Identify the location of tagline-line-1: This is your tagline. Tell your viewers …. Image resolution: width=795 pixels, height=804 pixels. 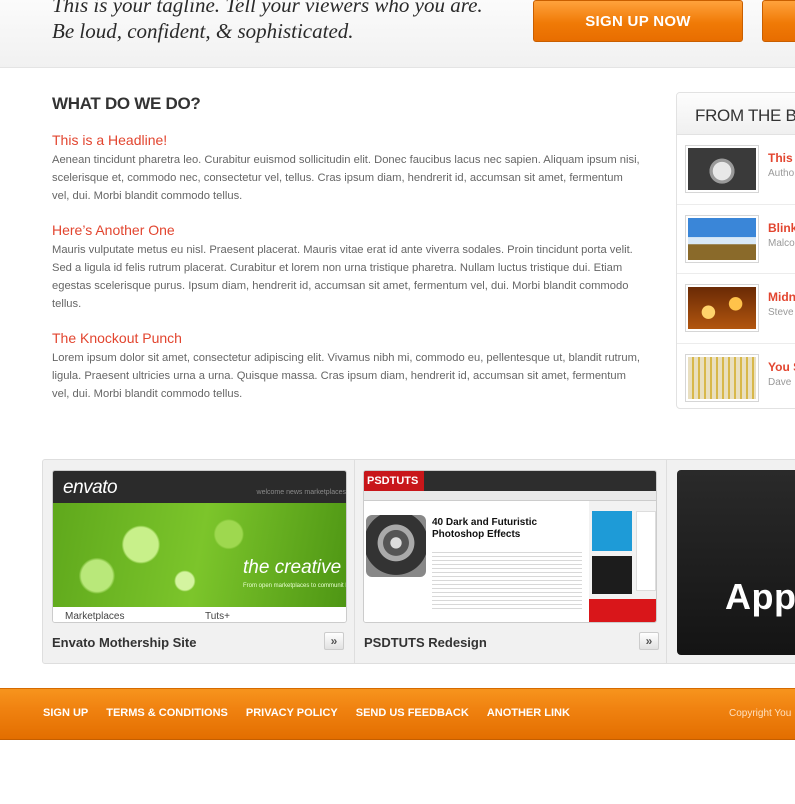
(267, 8).